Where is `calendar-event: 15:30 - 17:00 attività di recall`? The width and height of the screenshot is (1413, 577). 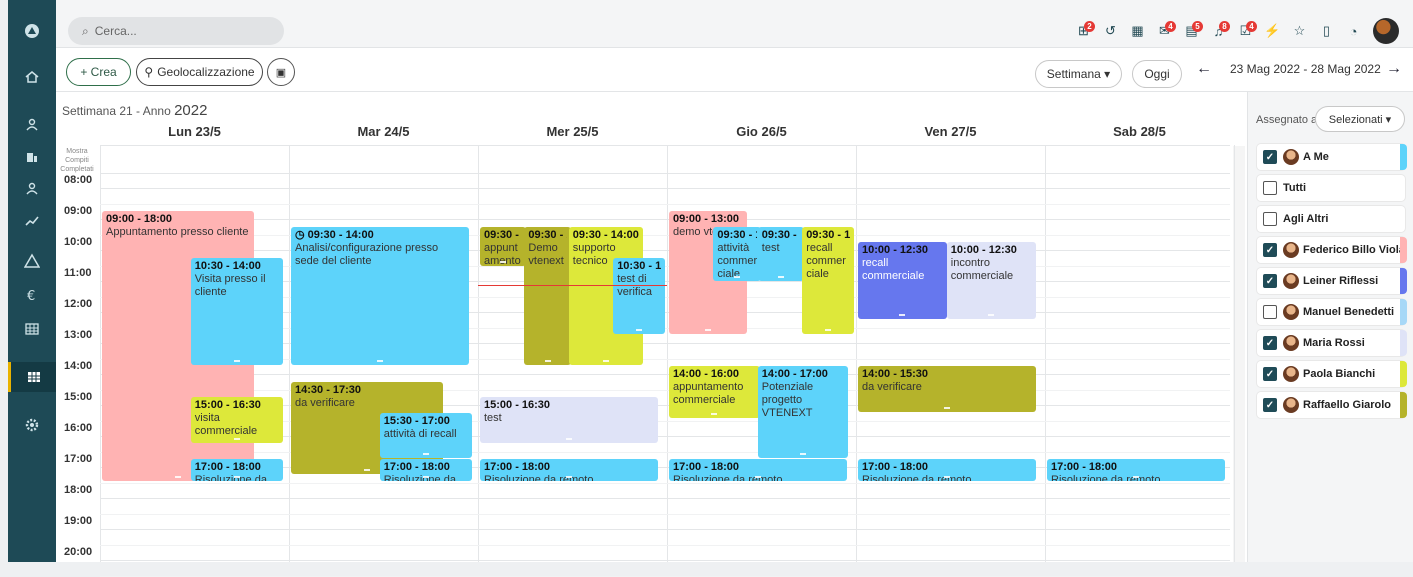
calendar-event: 15:30 - 17:00 attività di recall is located at coordinates (426, 435).